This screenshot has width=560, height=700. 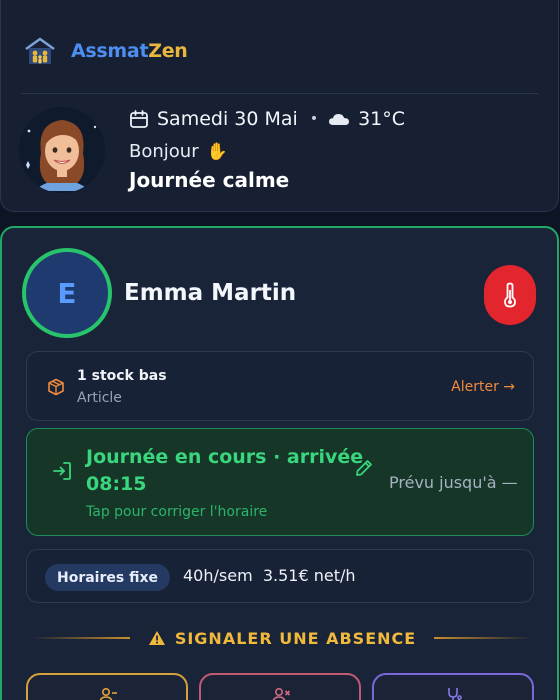 I want to click on house-family-icon, so click(x=40, y=50).